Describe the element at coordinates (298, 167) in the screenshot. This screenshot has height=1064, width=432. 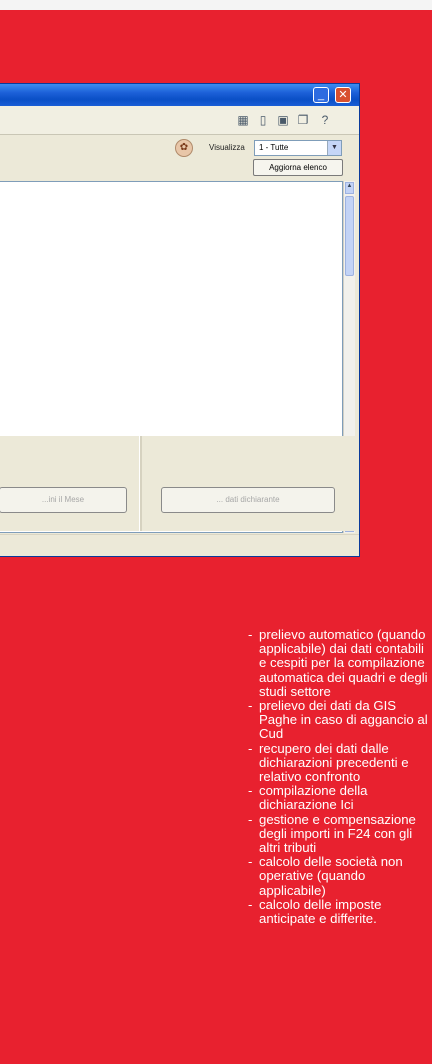
I see `refresh-list-button: Aggiorna elenco` at that location.